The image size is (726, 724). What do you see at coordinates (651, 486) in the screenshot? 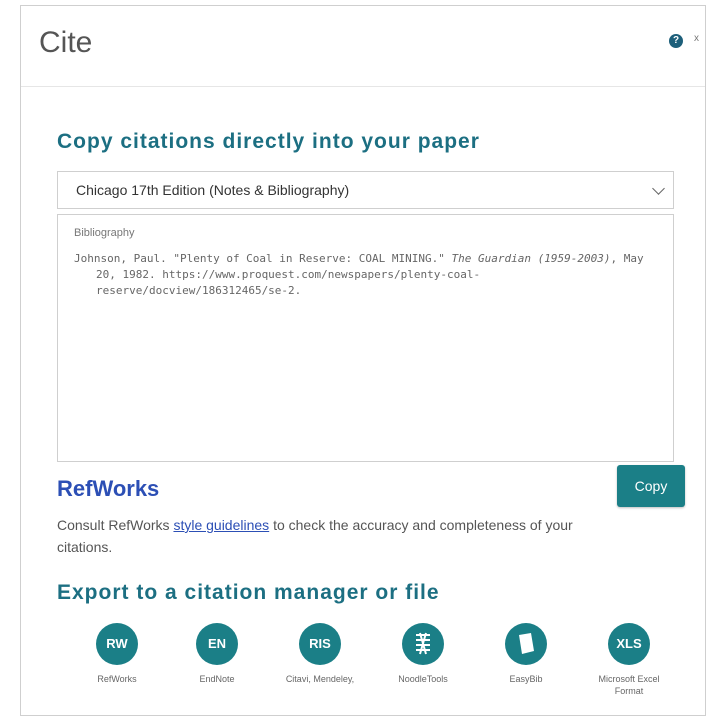
I see `copy-button: Copy` at bounding box center [651, 486].